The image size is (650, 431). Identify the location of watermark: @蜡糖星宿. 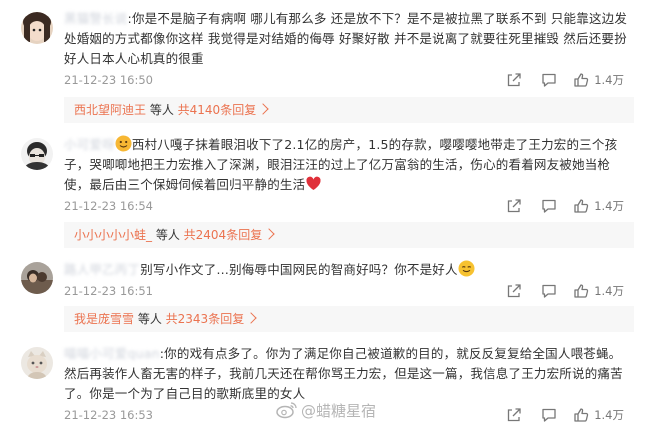
(326, 410).